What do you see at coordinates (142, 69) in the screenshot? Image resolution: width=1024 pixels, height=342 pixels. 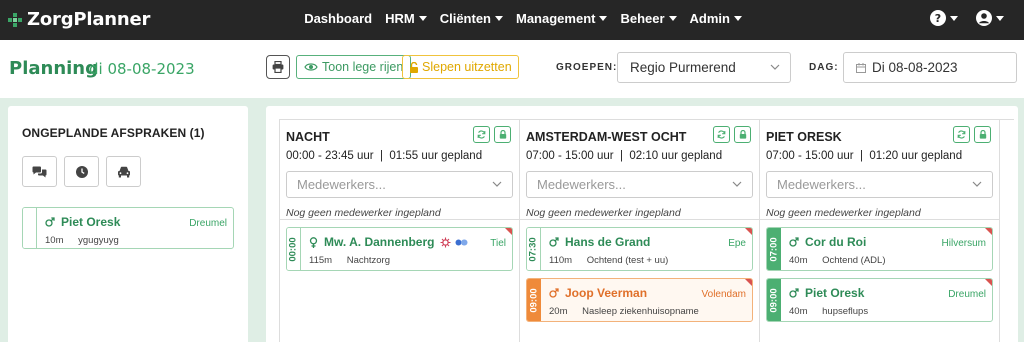 I see `page-date: di 08-08-2023` at bounding box center [142, 69].